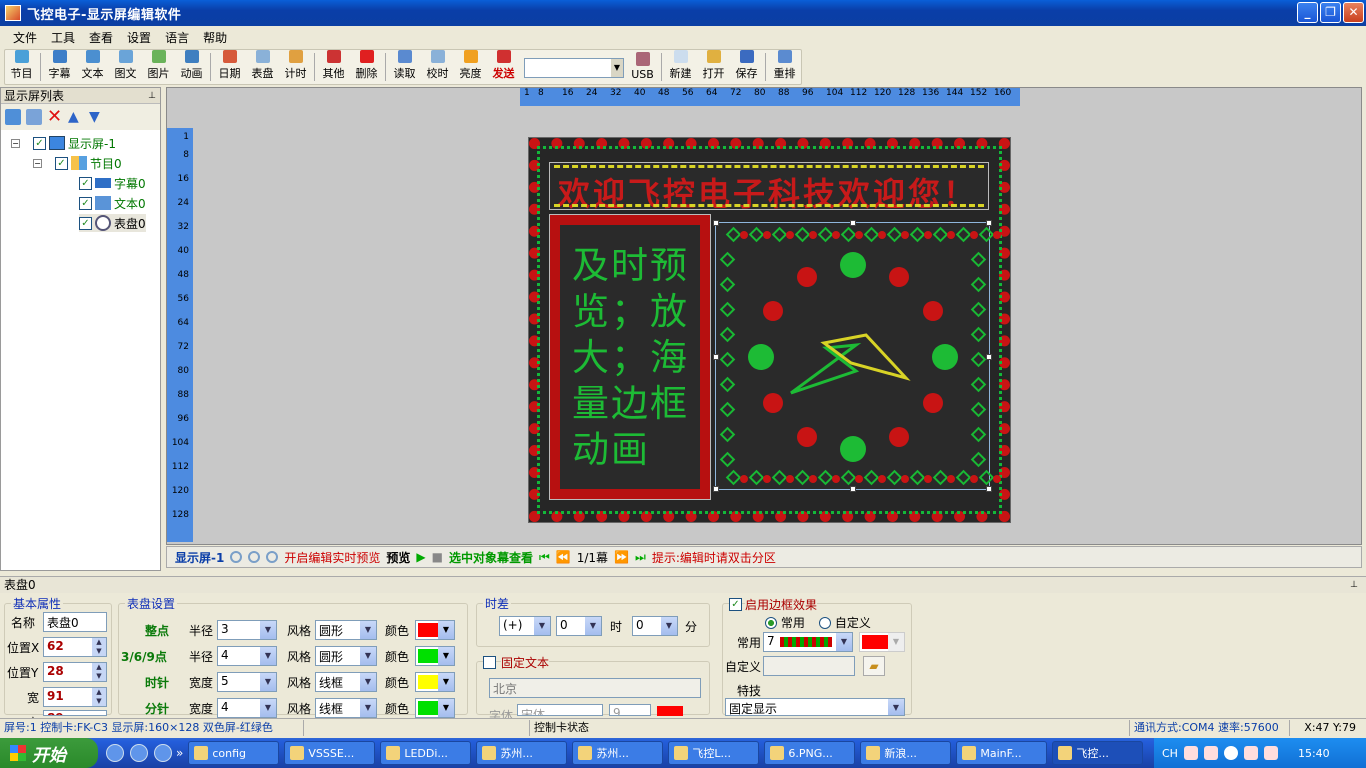 The width and height of the screenshot is (1366, 768). I want to click on sync-time-button: 校时, so click(437, 67).